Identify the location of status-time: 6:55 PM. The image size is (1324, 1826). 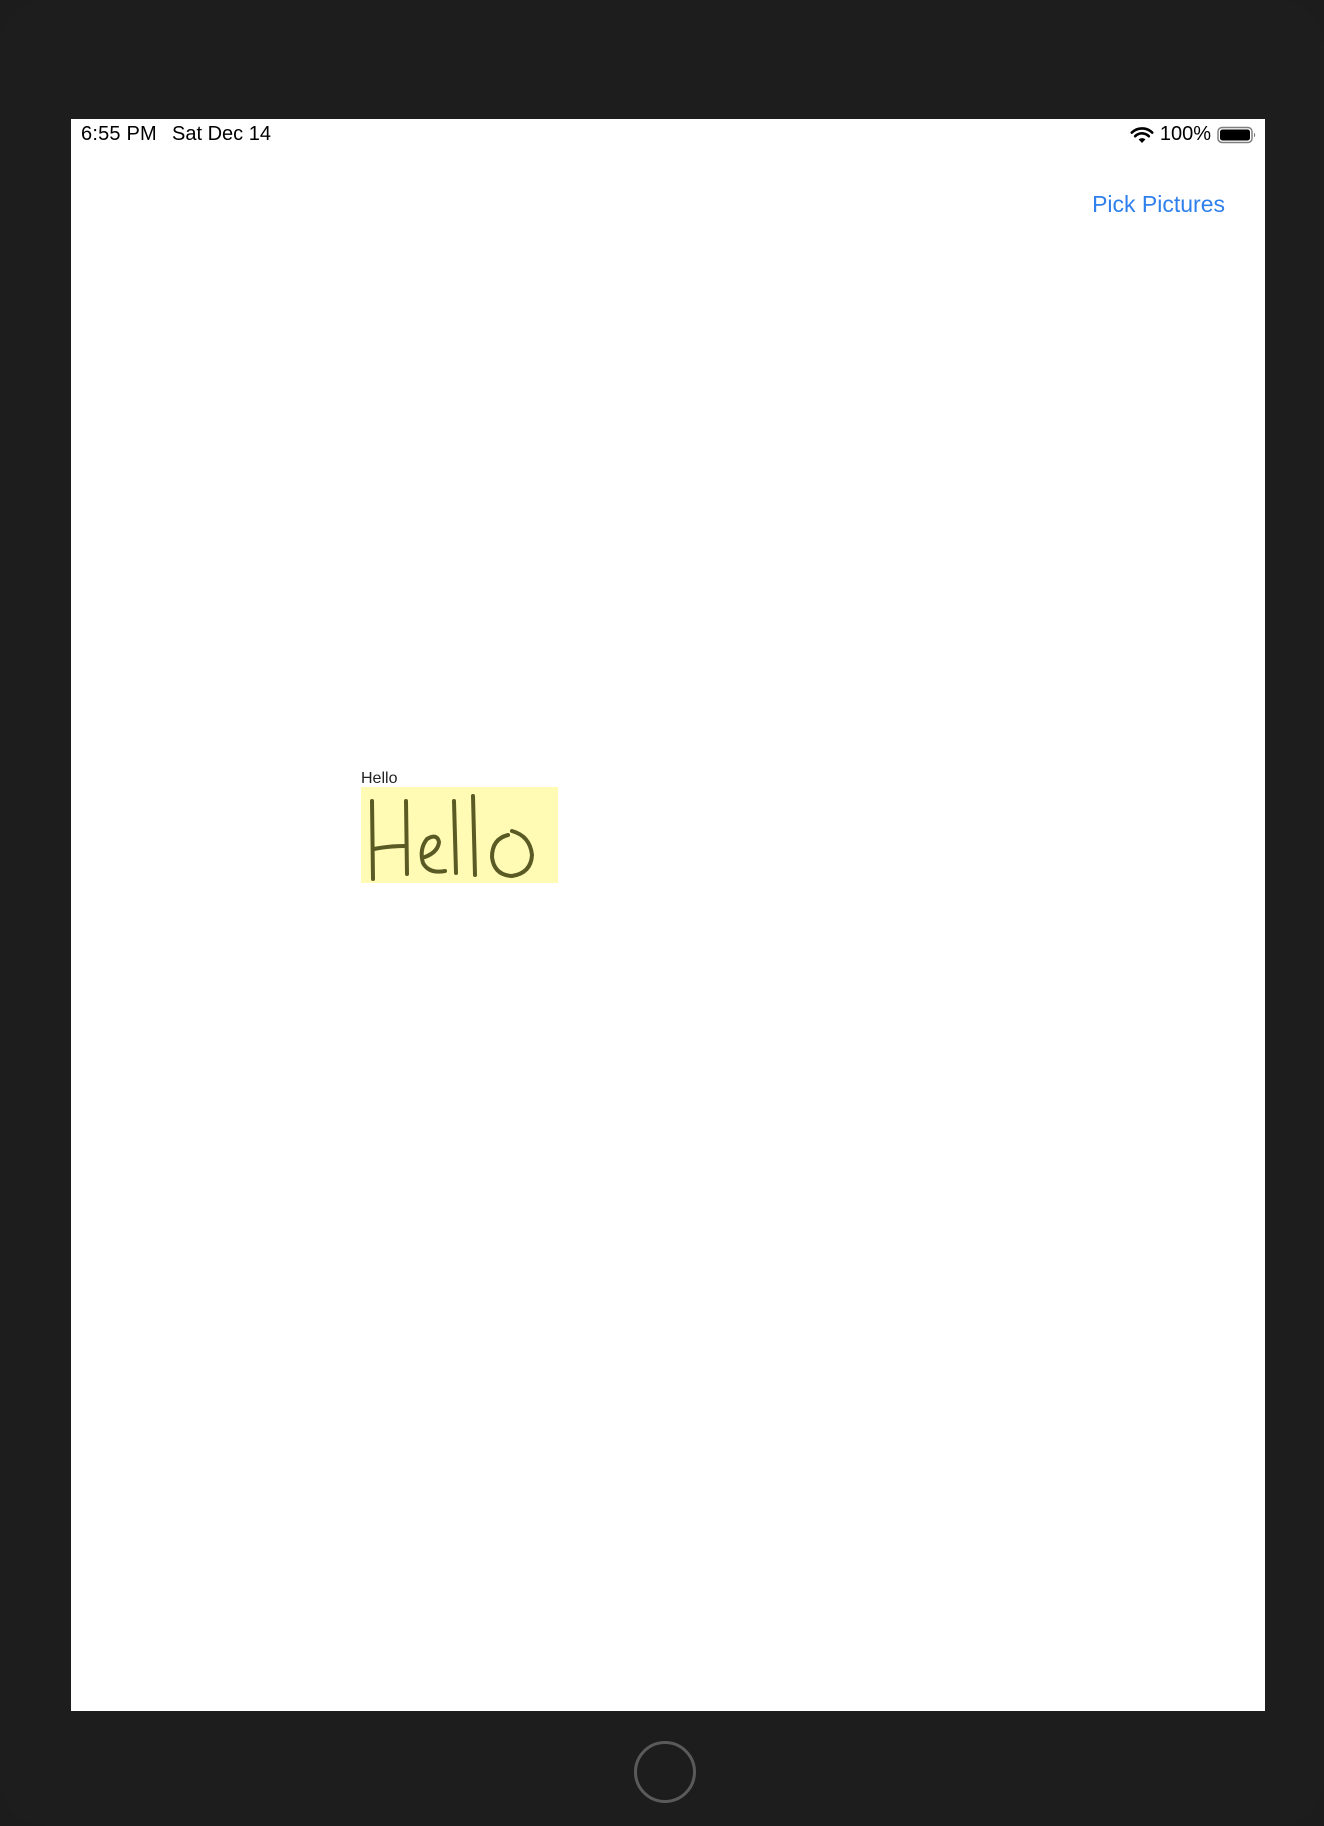
(119, 134).